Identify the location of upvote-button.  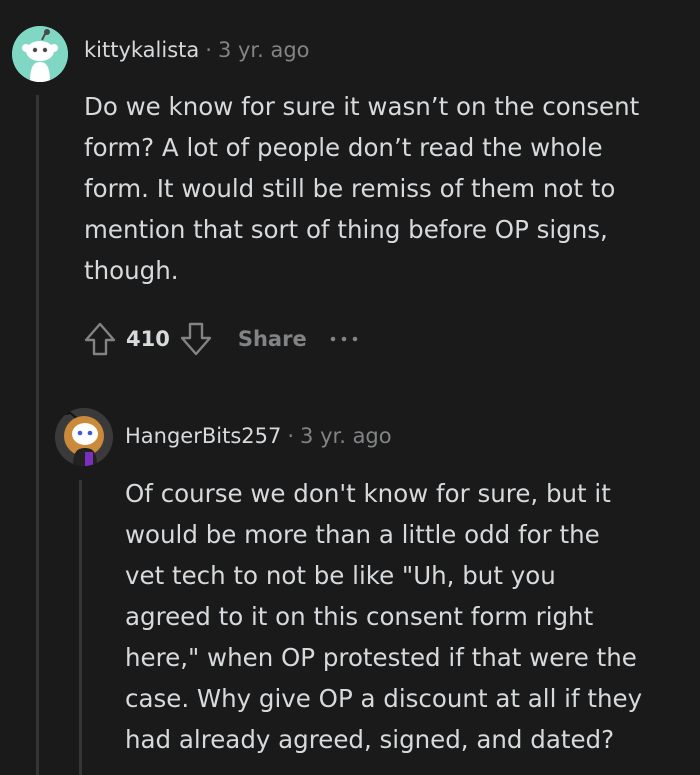
(100, 339).